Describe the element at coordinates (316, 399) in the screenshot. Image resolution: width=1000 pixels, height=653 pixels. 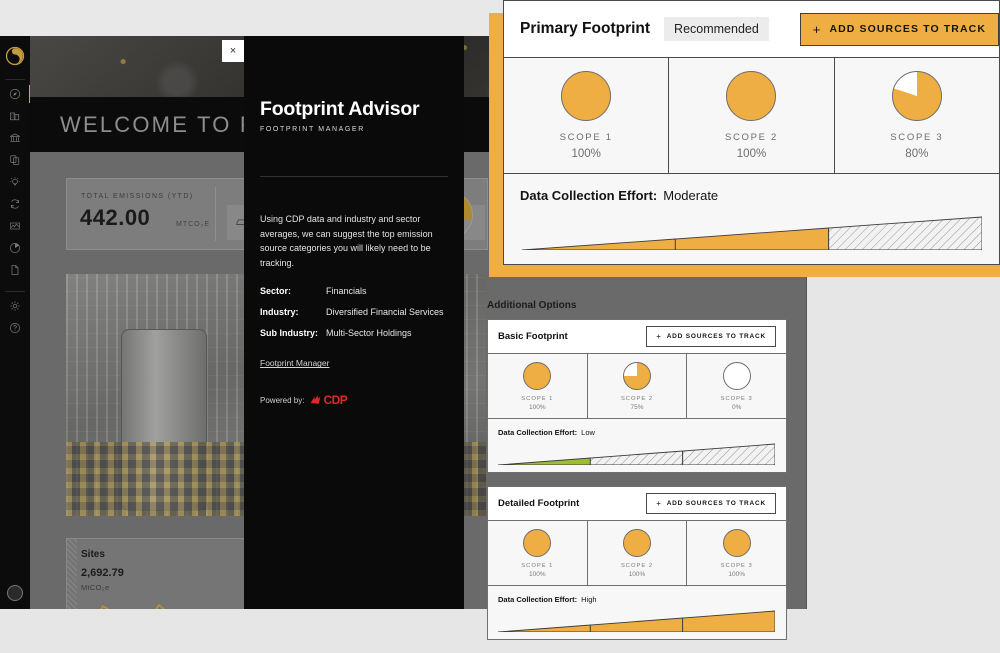
I see `cdp-arrow-icon` at that location.